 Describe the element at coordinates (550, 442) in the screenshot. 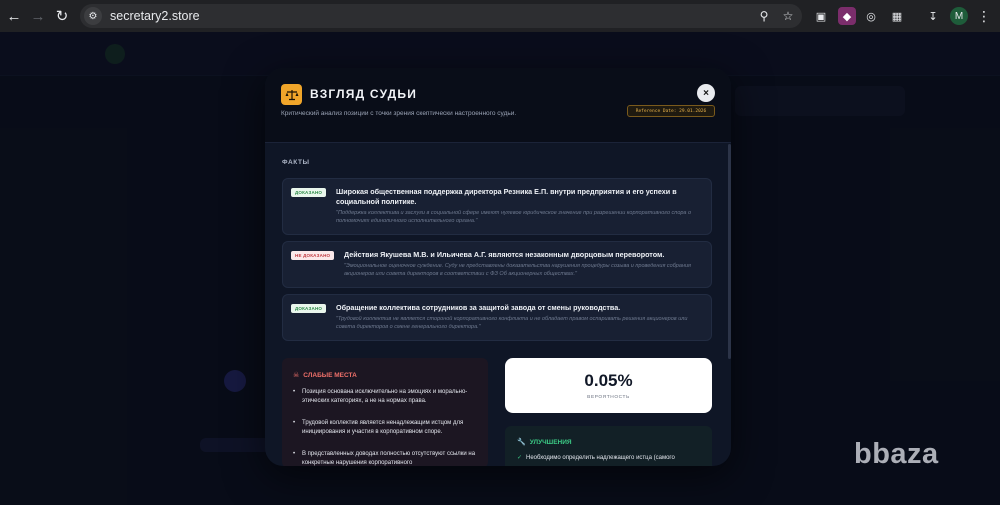

I see `improvements-title: УЛУЧШЕНИЯ` at that location.